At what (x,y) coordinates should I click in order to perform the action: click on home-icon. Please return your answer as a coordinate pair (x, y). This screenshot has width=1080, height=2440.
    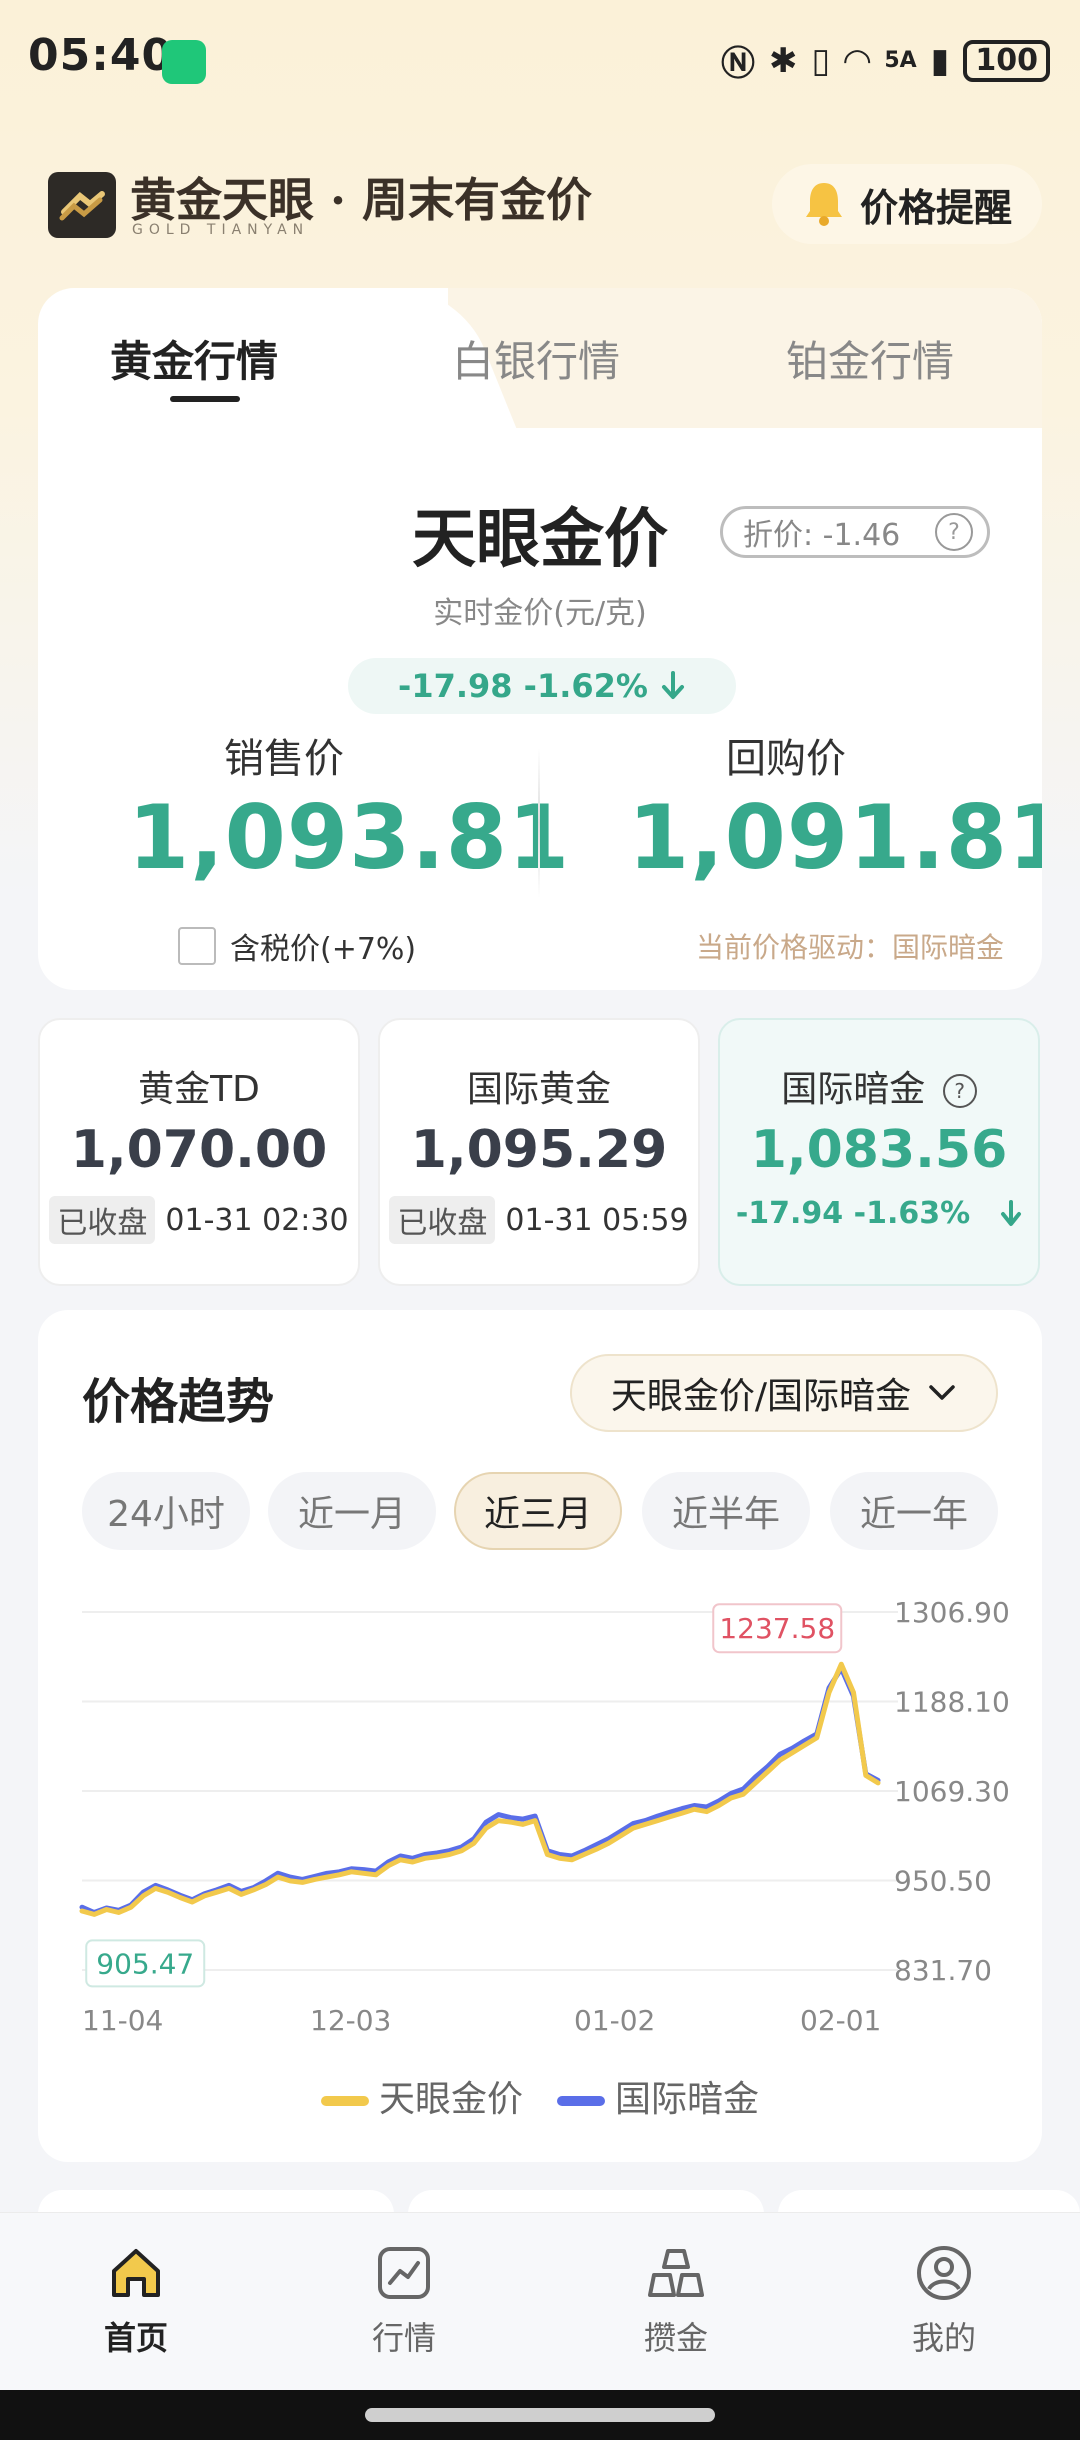
    Looking at the image, I should click on (136, 2273).